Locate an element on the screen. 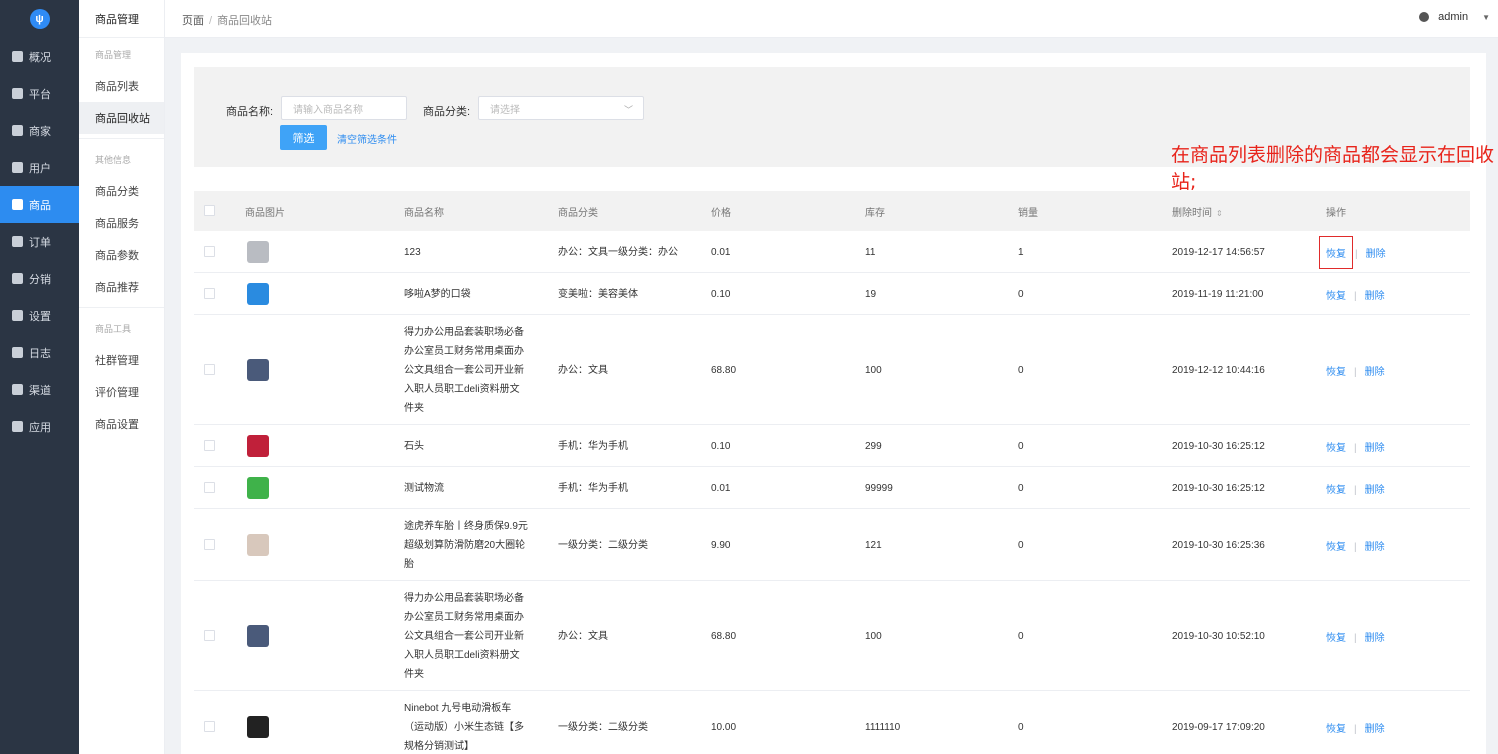  product-thumbnail is located at coordinates (258, 545).